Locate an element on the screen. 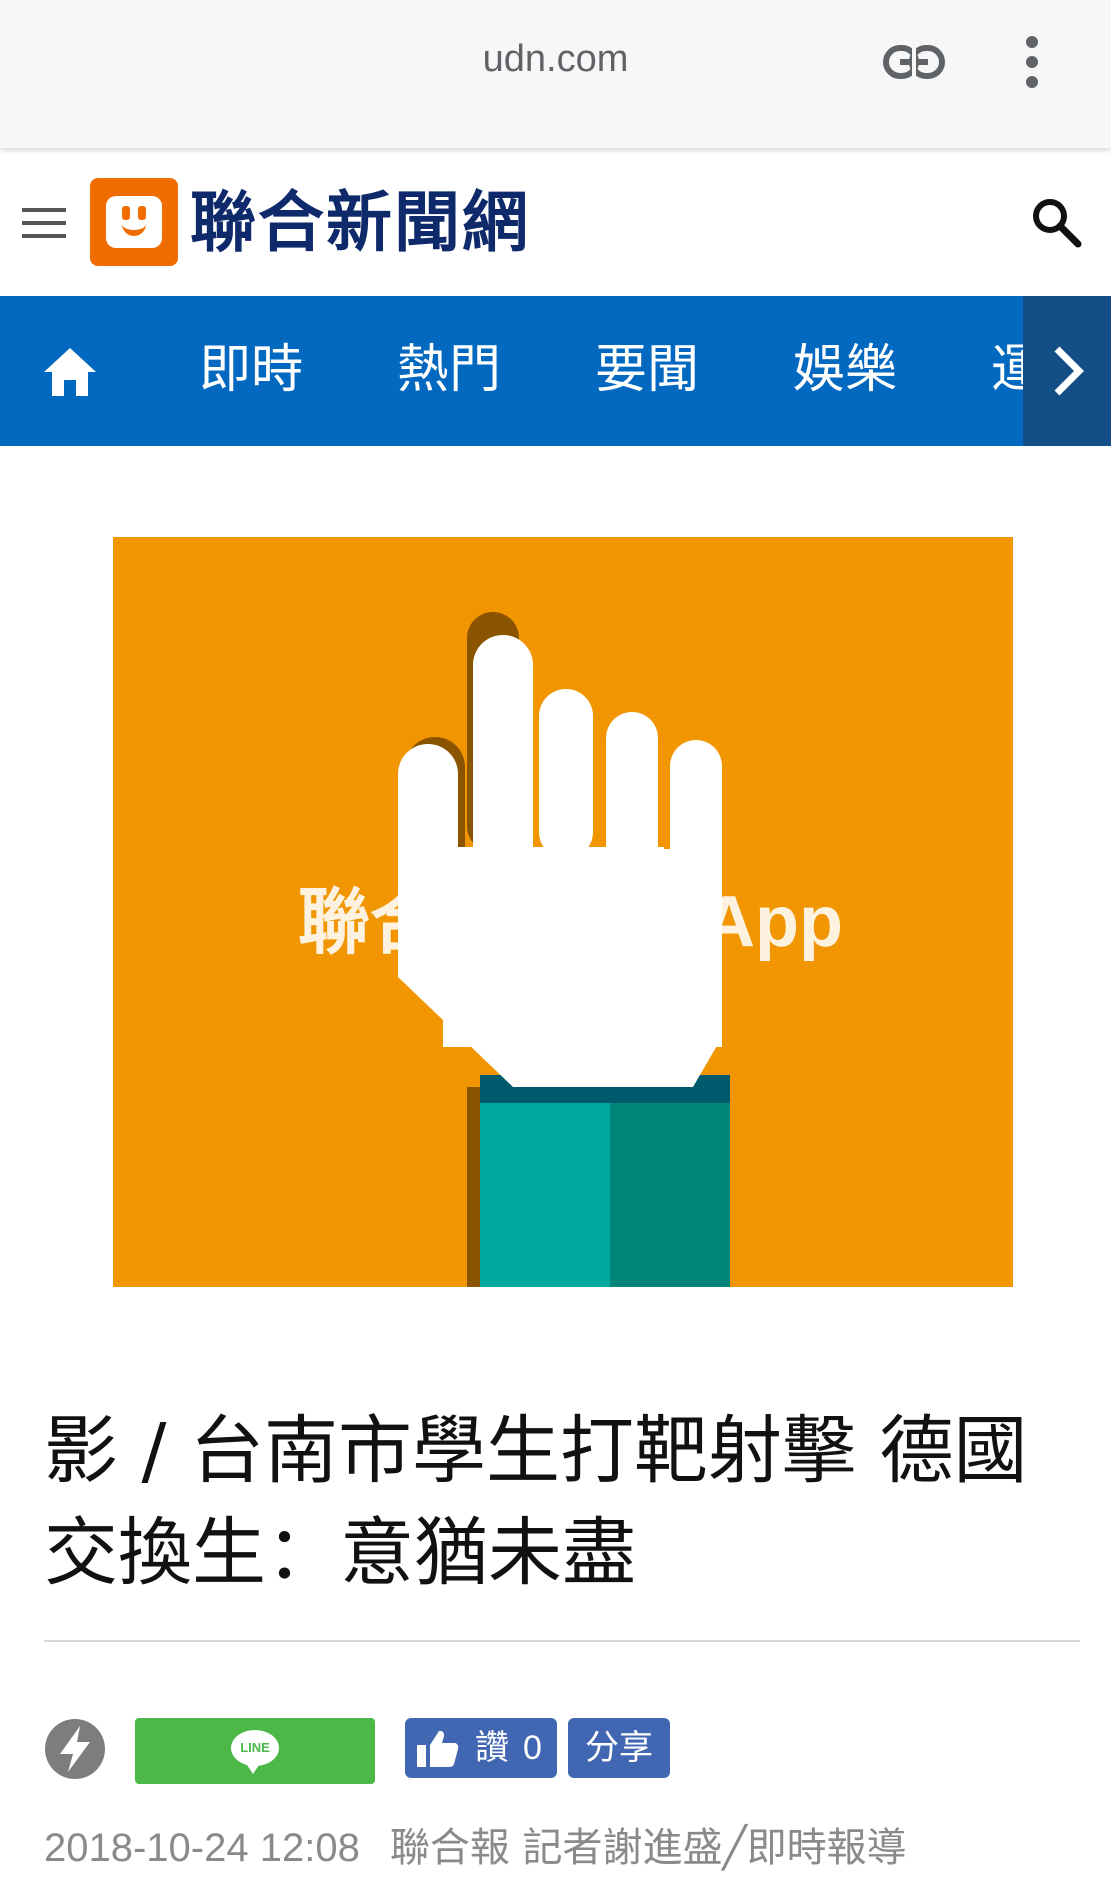 Image resolution: width=1111 pixels, height=1892 pixels. nav-item-hot: 熱門 is located at coordinates (449, 370).